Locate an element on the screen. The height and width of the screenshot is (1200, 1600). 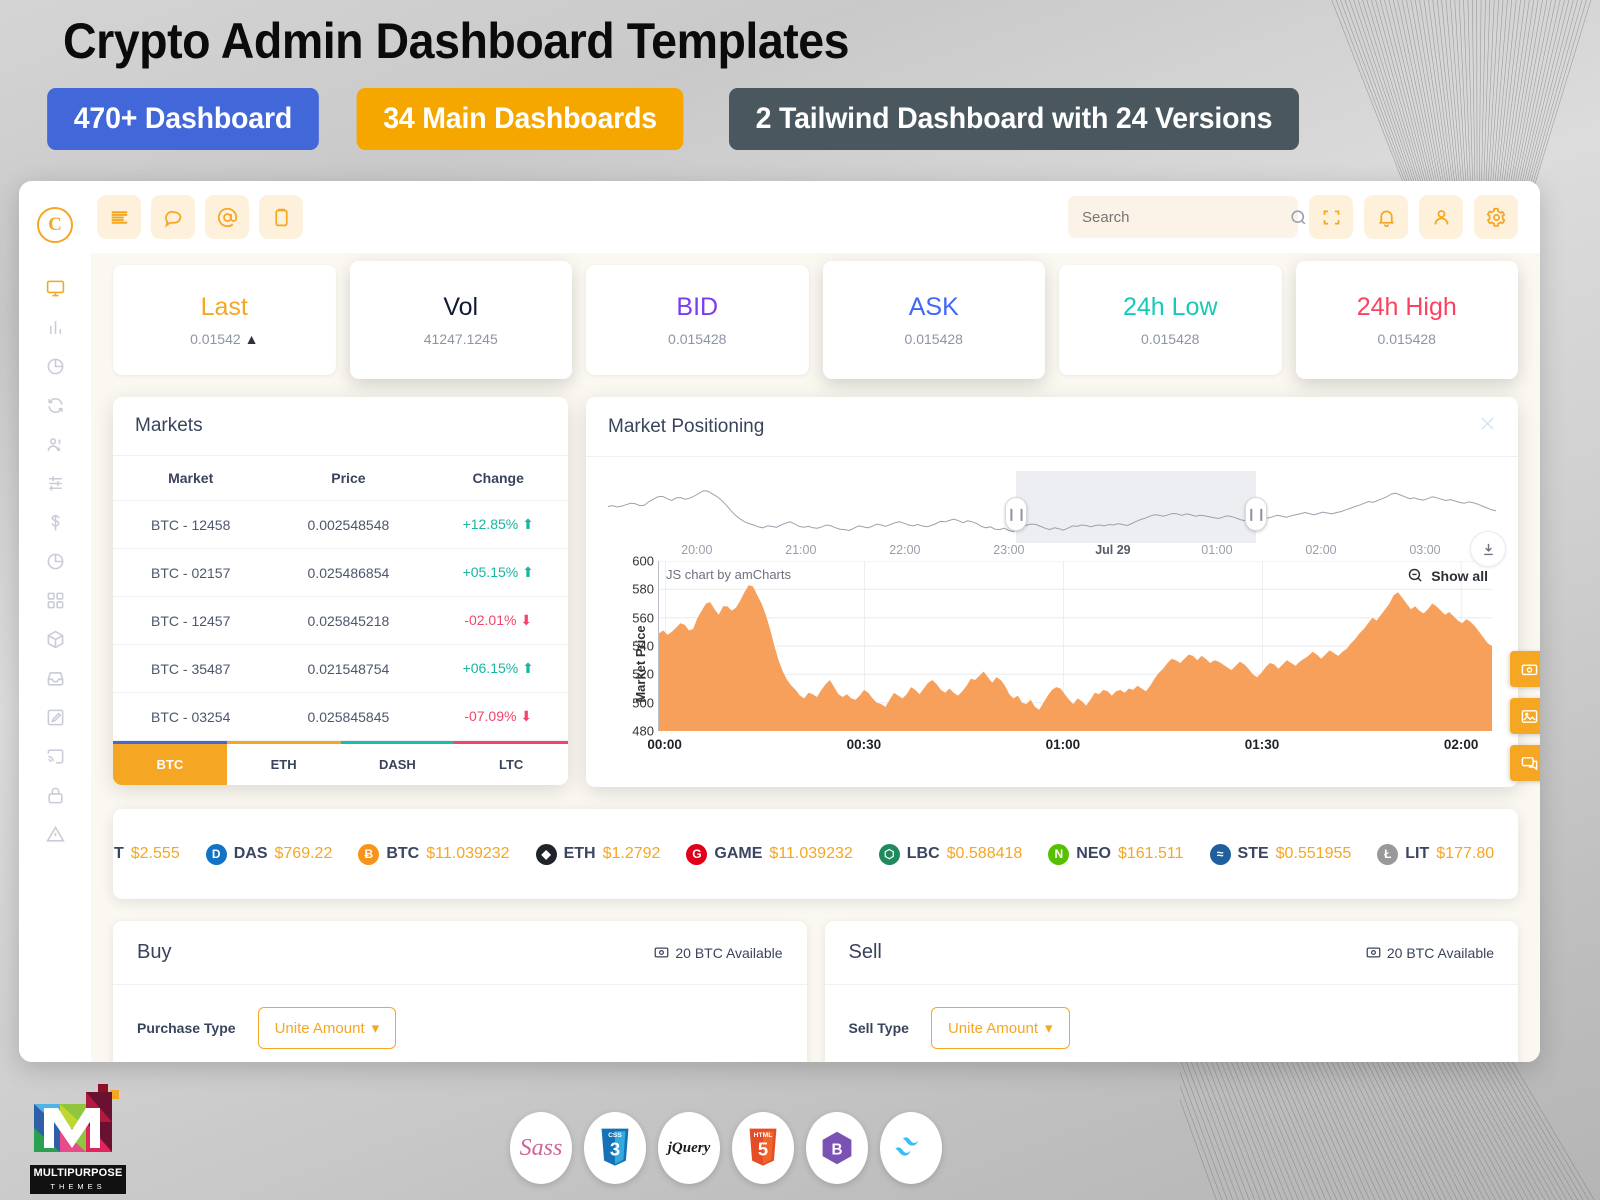
sidebar-item-bar-chart is located at coordinates (55, 327).